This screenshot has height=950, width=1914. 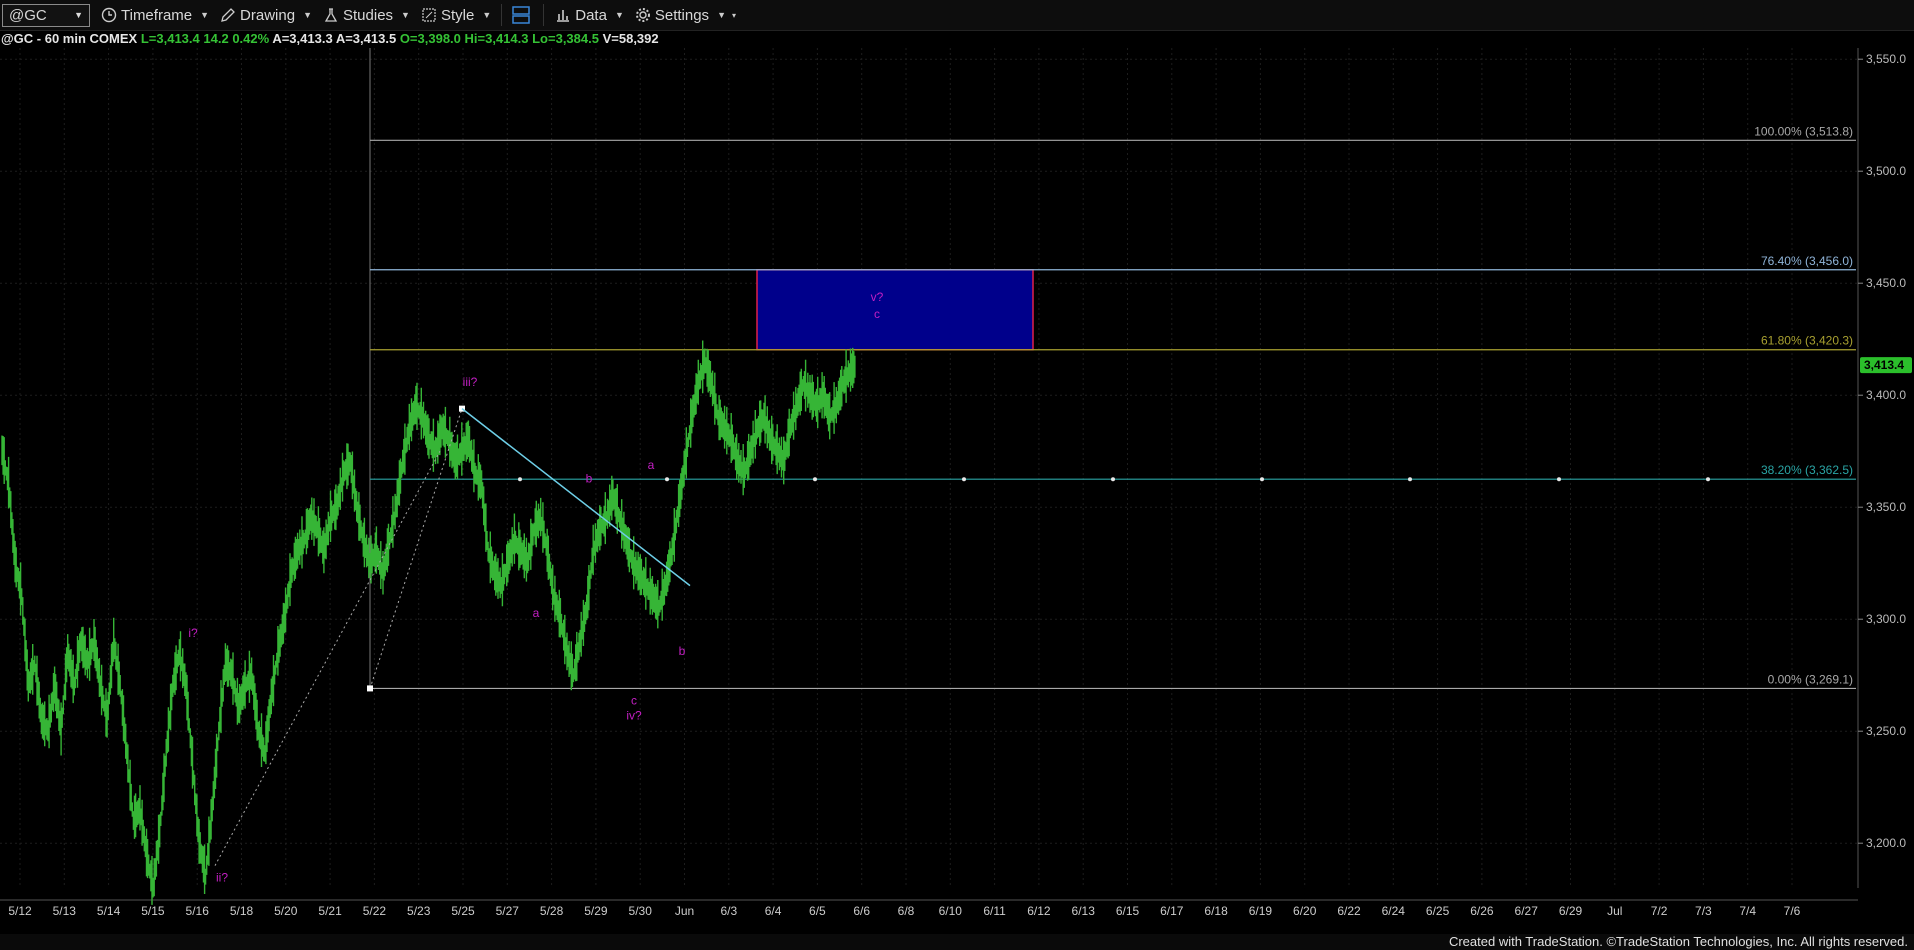 What do you see at coordinates (634, 715) in the screenshot?
I see `wave-label: iv?` at bounding box center [634, 715].